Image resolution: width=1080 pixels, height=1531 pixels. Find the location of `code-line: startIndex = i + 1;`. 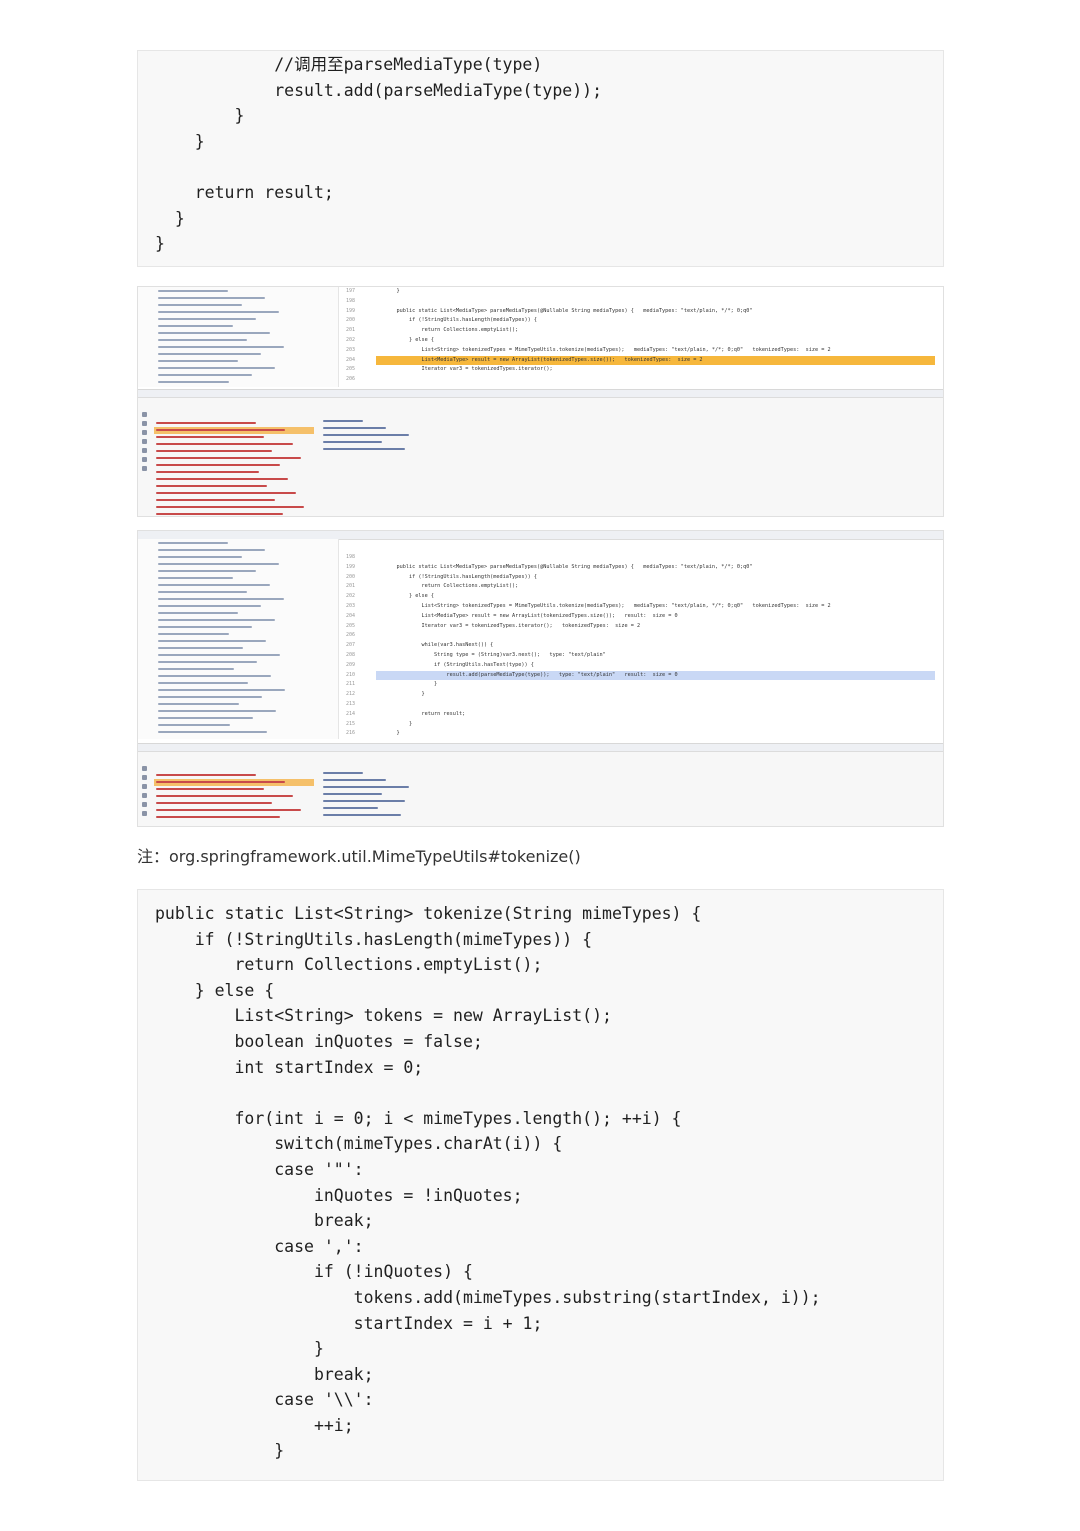

code-line: startIndex = i + 1; is located at coordinates (349, 1323).